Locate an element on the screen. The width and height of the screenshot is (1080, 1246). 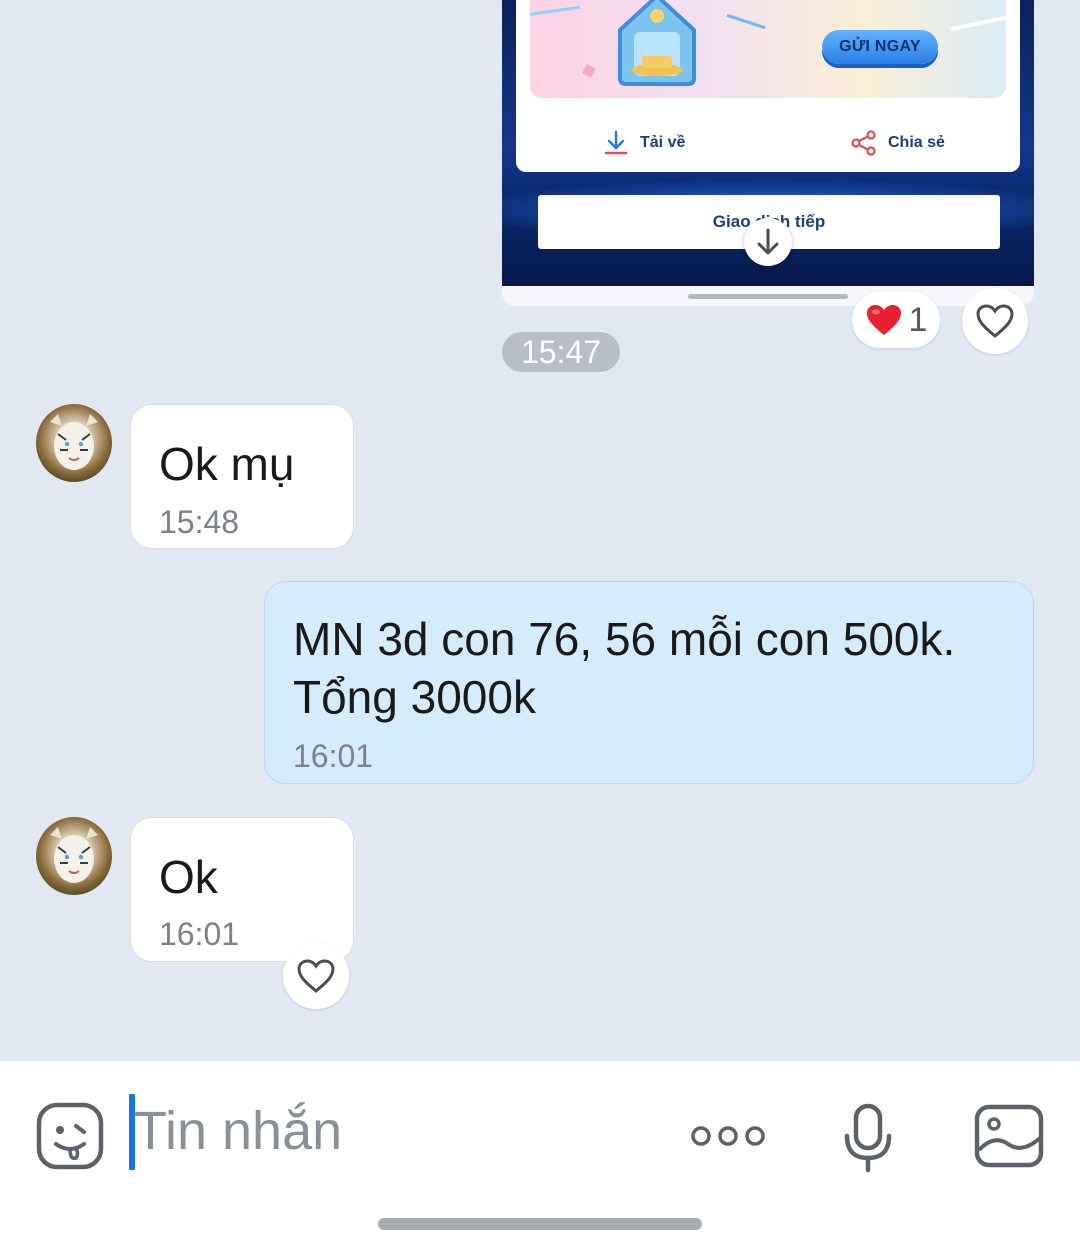
promo-banner: GỬI NGAY is located at coordinates (768, 49).